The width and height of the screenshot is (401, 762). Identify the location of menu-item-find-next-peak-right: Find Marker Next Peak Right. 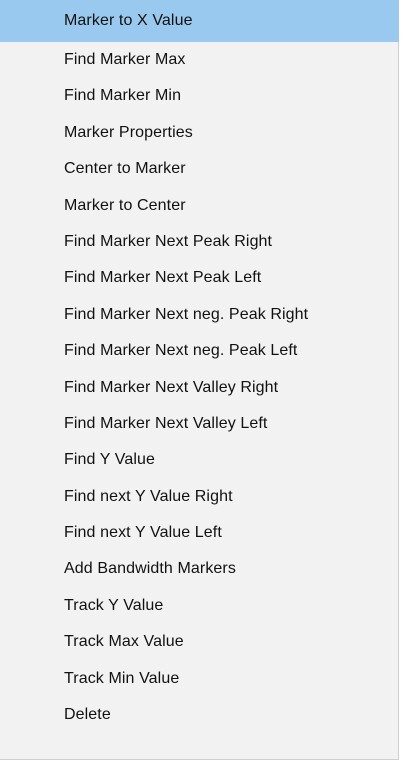
(199, 242).